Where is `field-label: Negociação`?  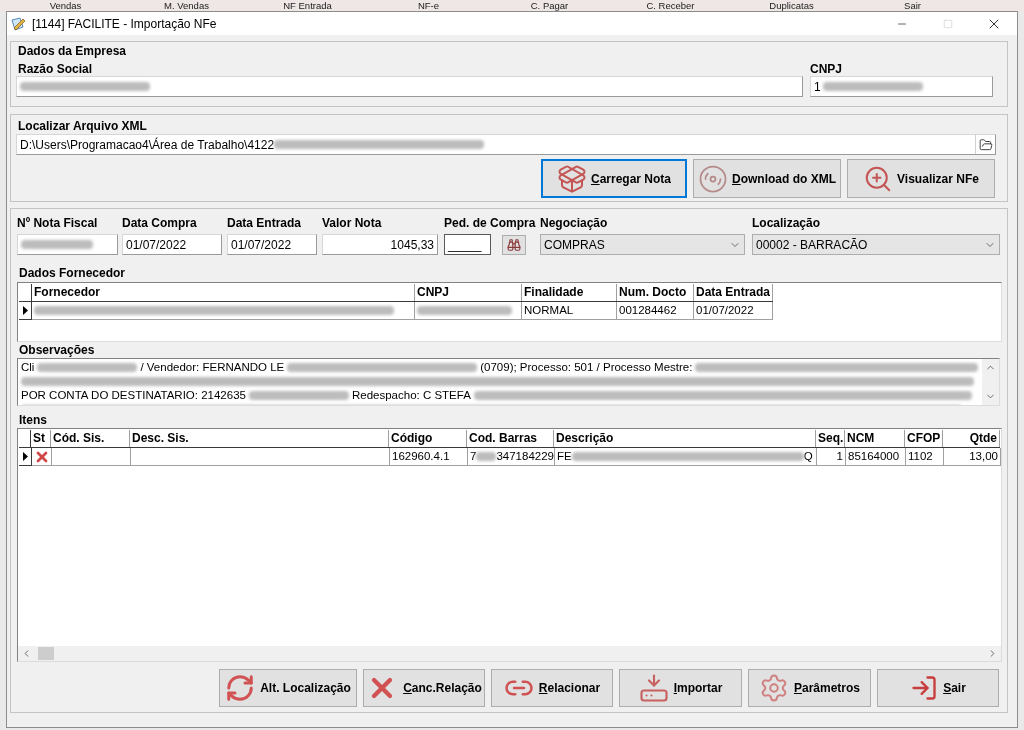 field-label: Negociação is located at coordinates (574, 223).